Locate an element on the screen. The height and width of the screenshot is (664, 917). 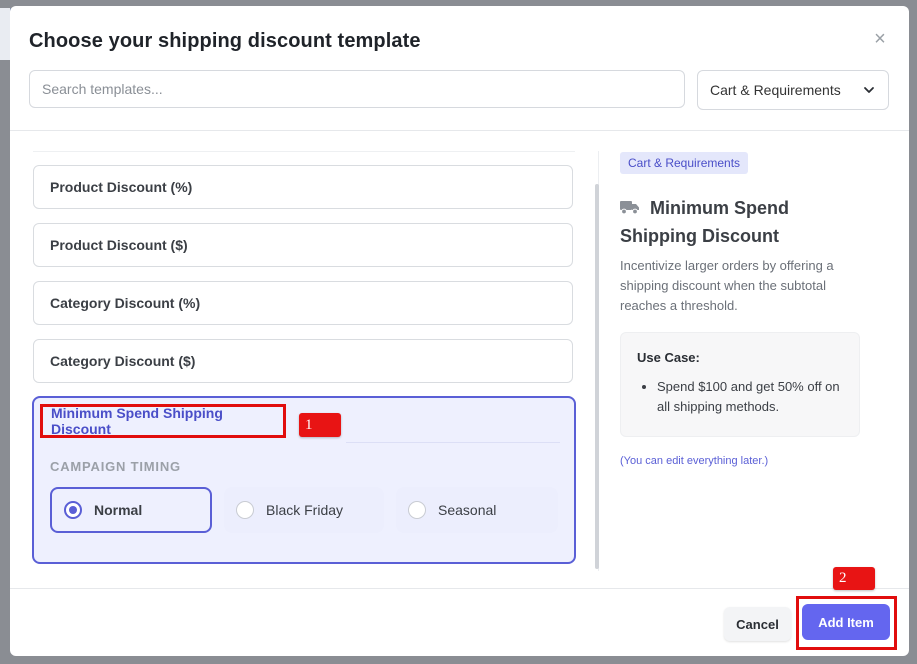
timing-option-label: Seasonal is located at coordinates (467, 510).